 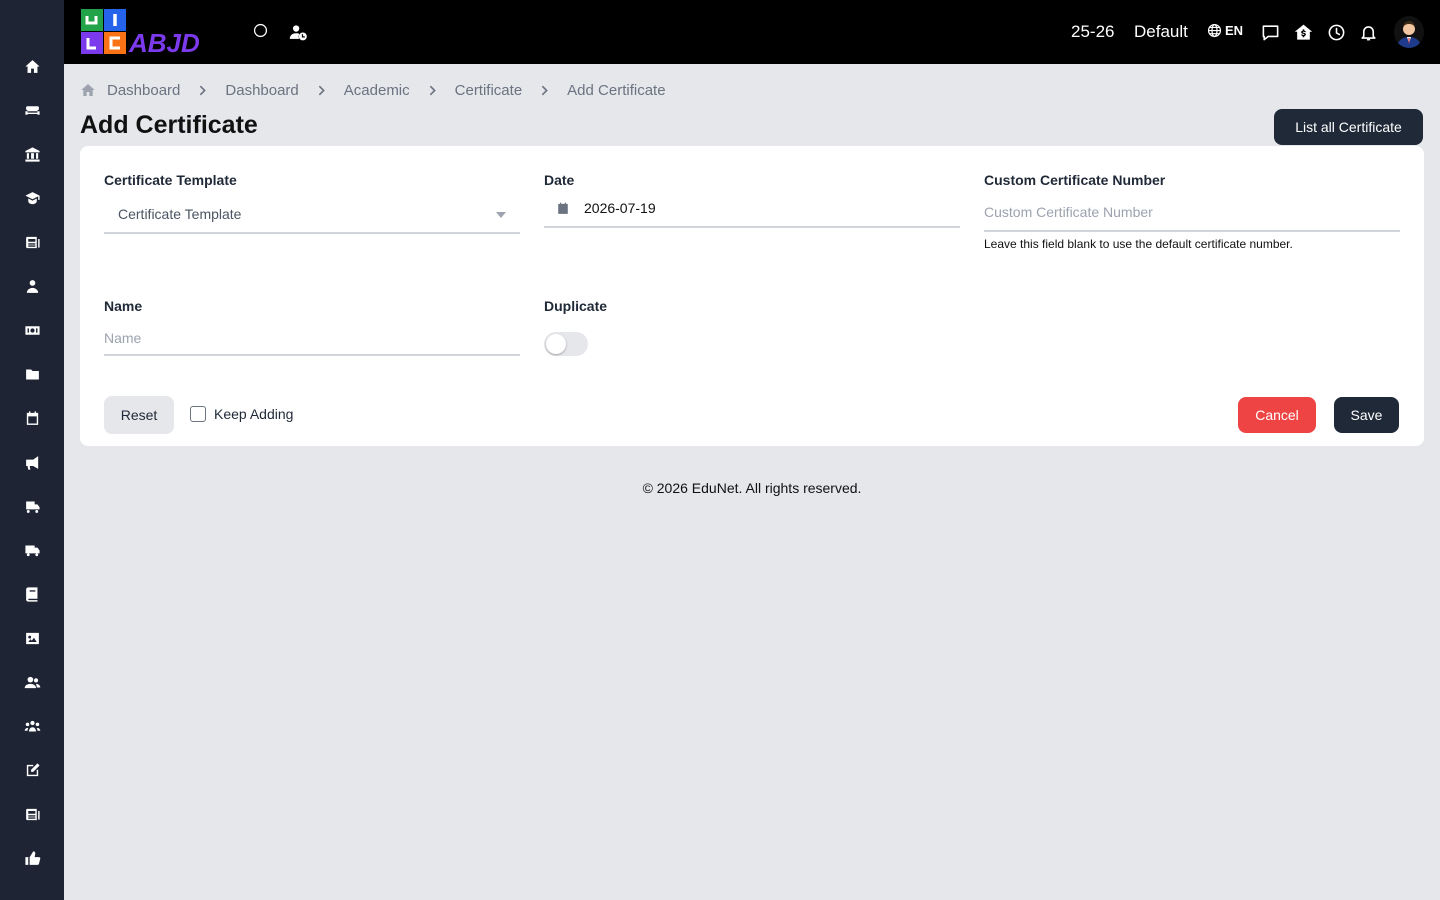 What do you see at coordinates (32, 374) in the screenshot?
I see `sidebar-folder-icon` at bounding box center [32, 374].